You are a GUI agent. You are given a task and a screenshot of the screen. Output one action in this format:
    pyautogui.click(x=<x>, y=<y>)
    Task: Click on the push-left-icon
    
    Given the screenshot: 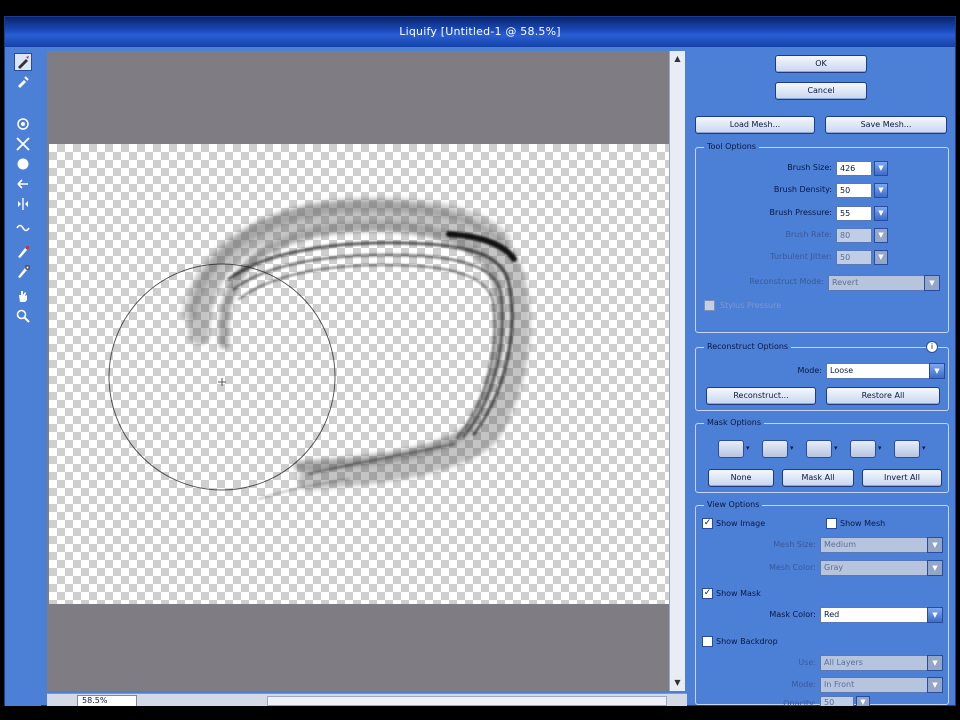 What is the action you would take?
    pyautogui.click(x=23, y=184)
    